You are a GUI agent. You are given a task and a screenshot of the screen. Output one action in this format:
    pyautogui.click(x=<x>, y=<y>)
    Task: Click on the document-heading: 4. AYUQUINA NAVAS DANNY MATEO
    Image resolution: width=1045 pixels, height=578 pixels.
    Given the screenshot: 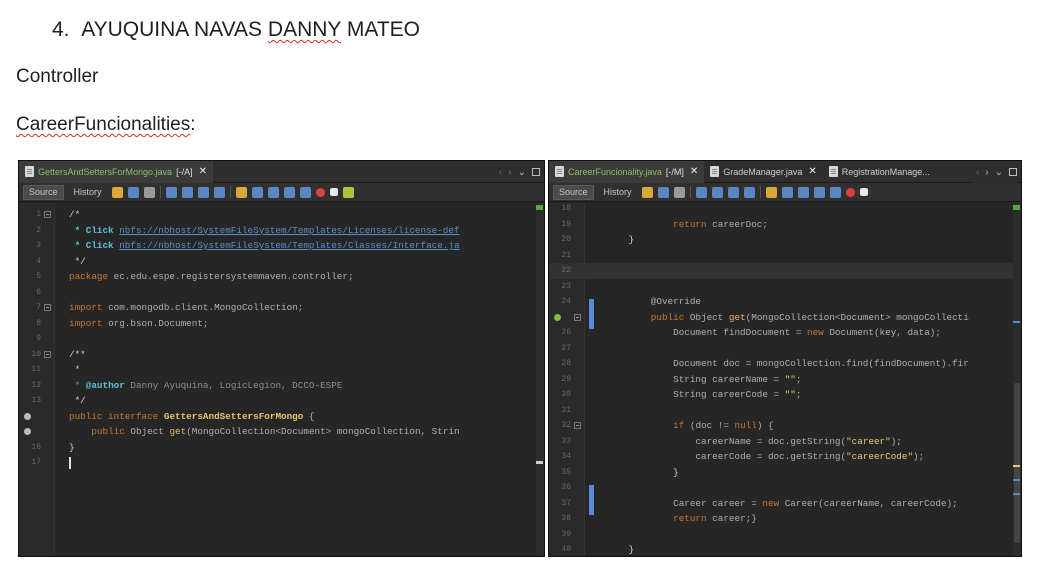 What is the action you would take?
    pyautogui.click(x=236, y=30)
    